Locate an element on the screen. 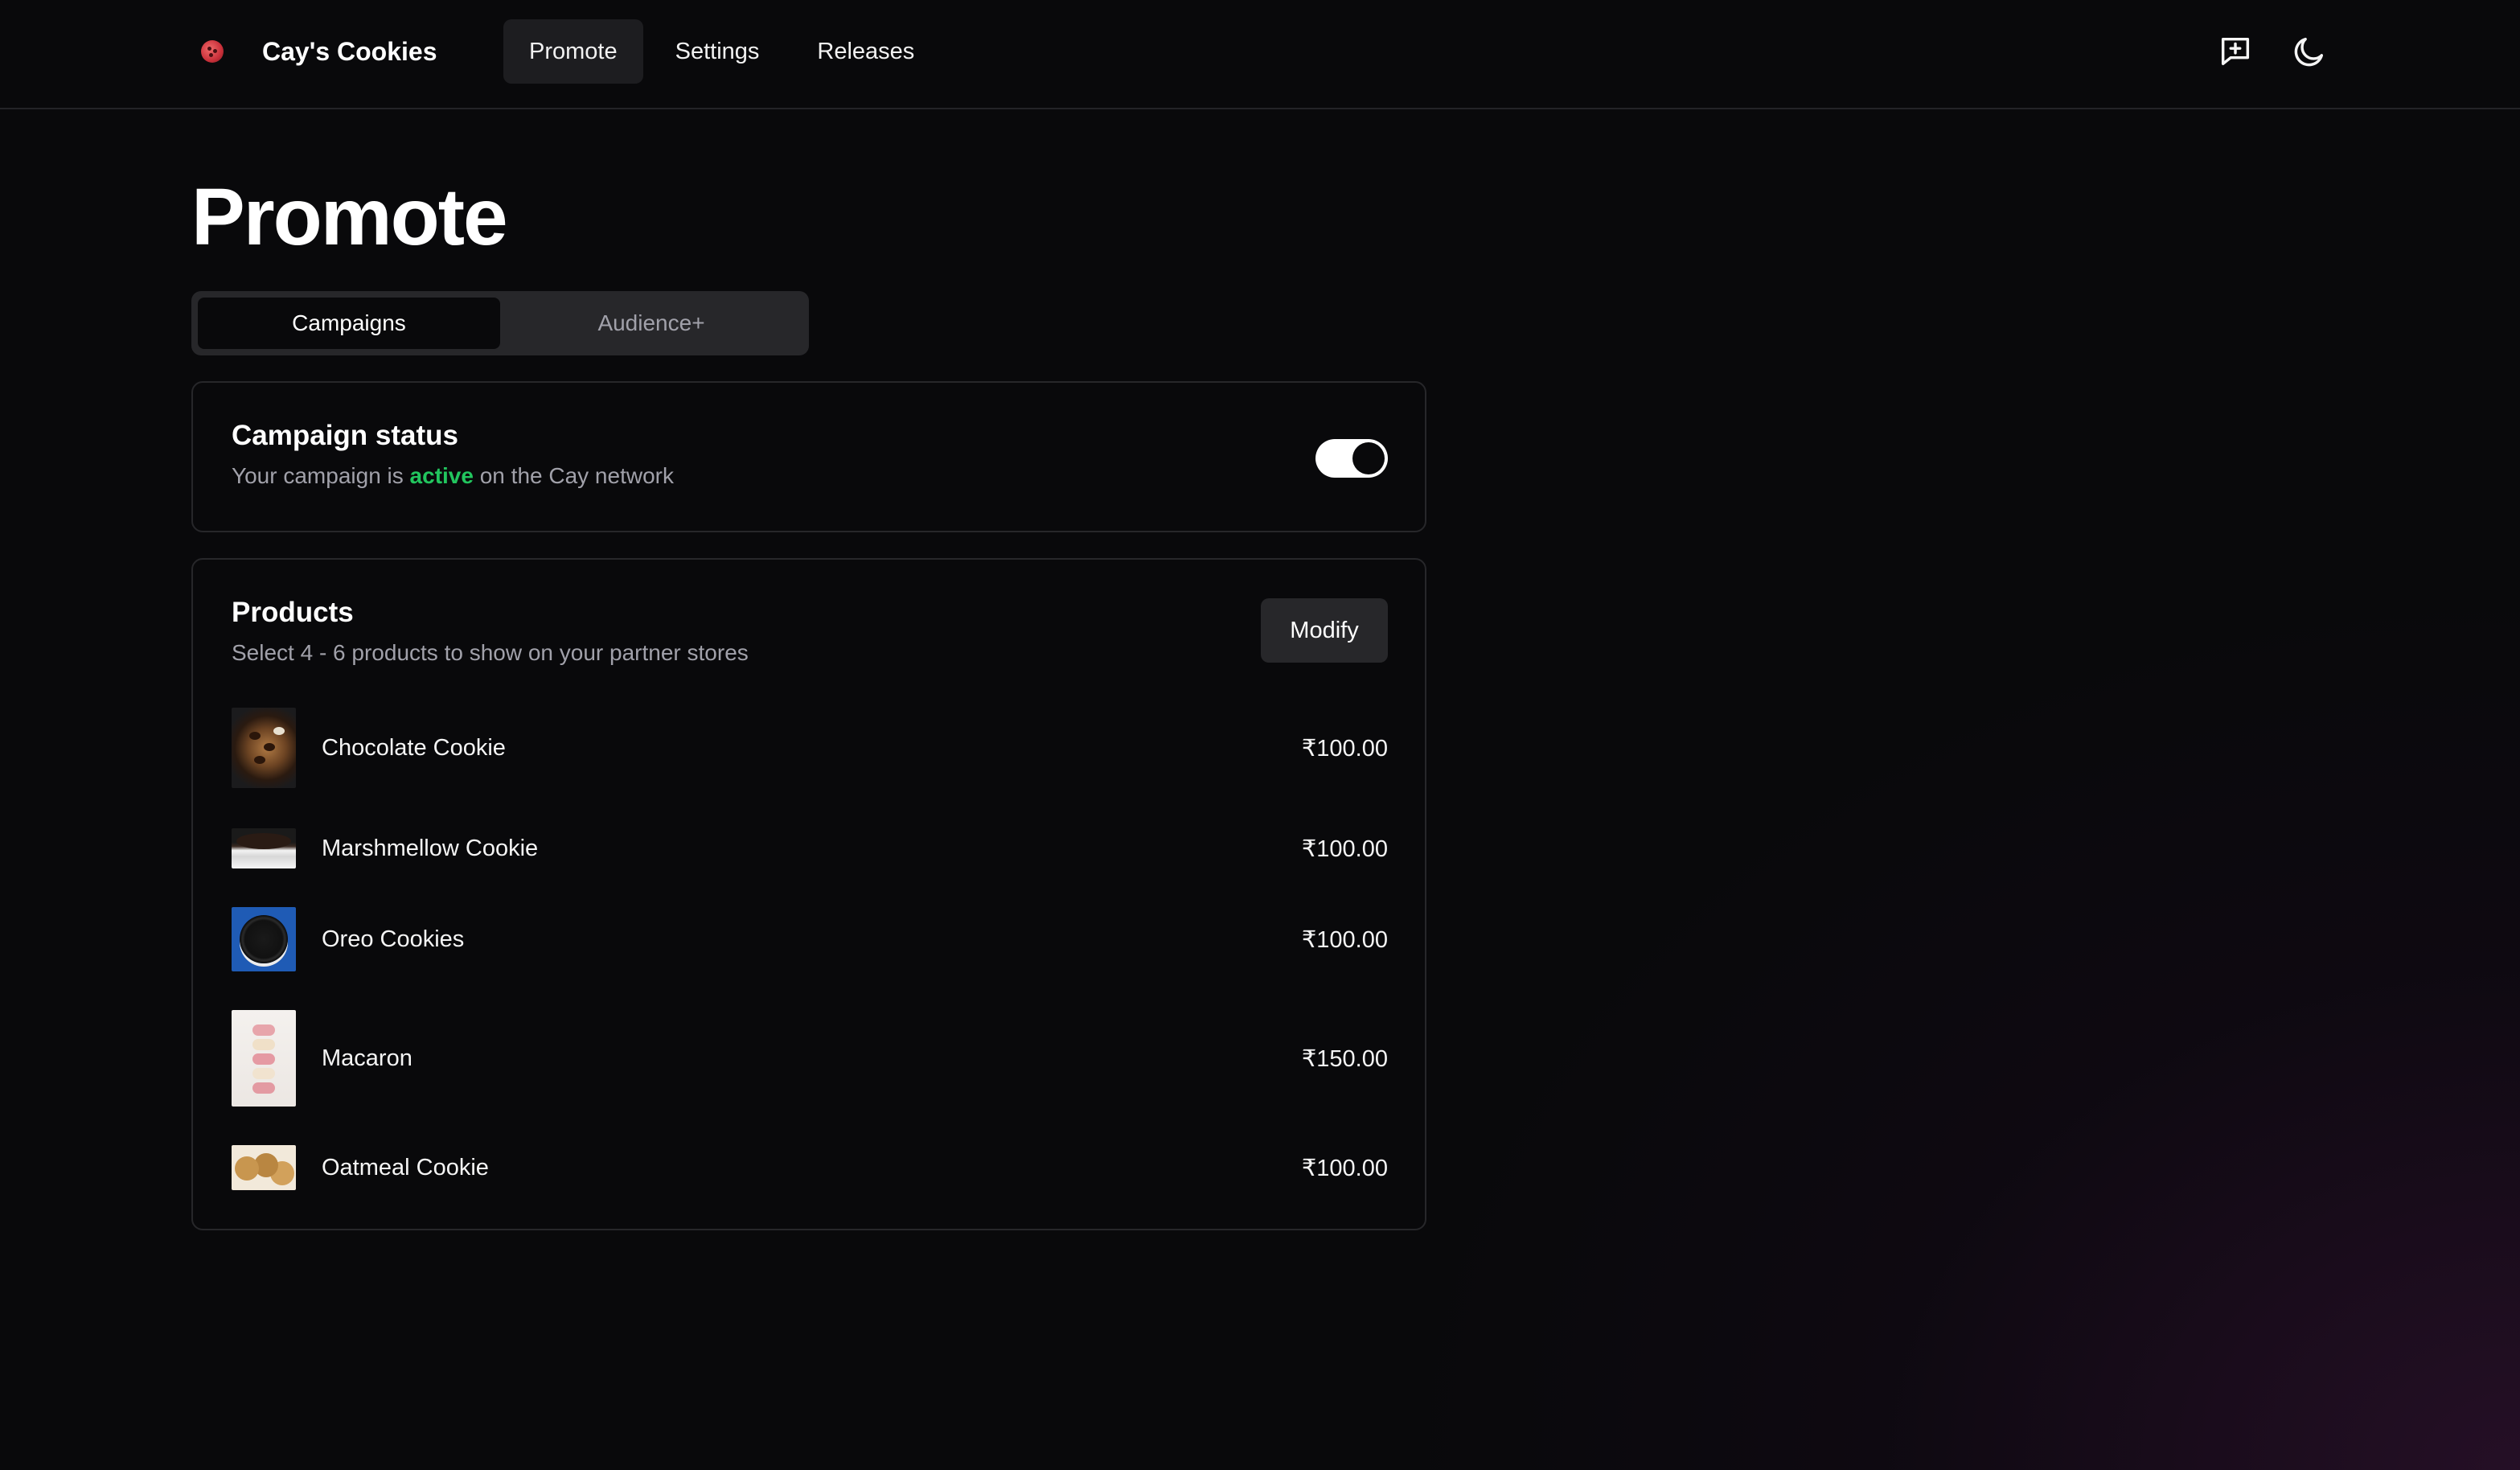 This screenshot has height=1470, width=2520. modify-button: Modify is located at coordinates (1324, 630).